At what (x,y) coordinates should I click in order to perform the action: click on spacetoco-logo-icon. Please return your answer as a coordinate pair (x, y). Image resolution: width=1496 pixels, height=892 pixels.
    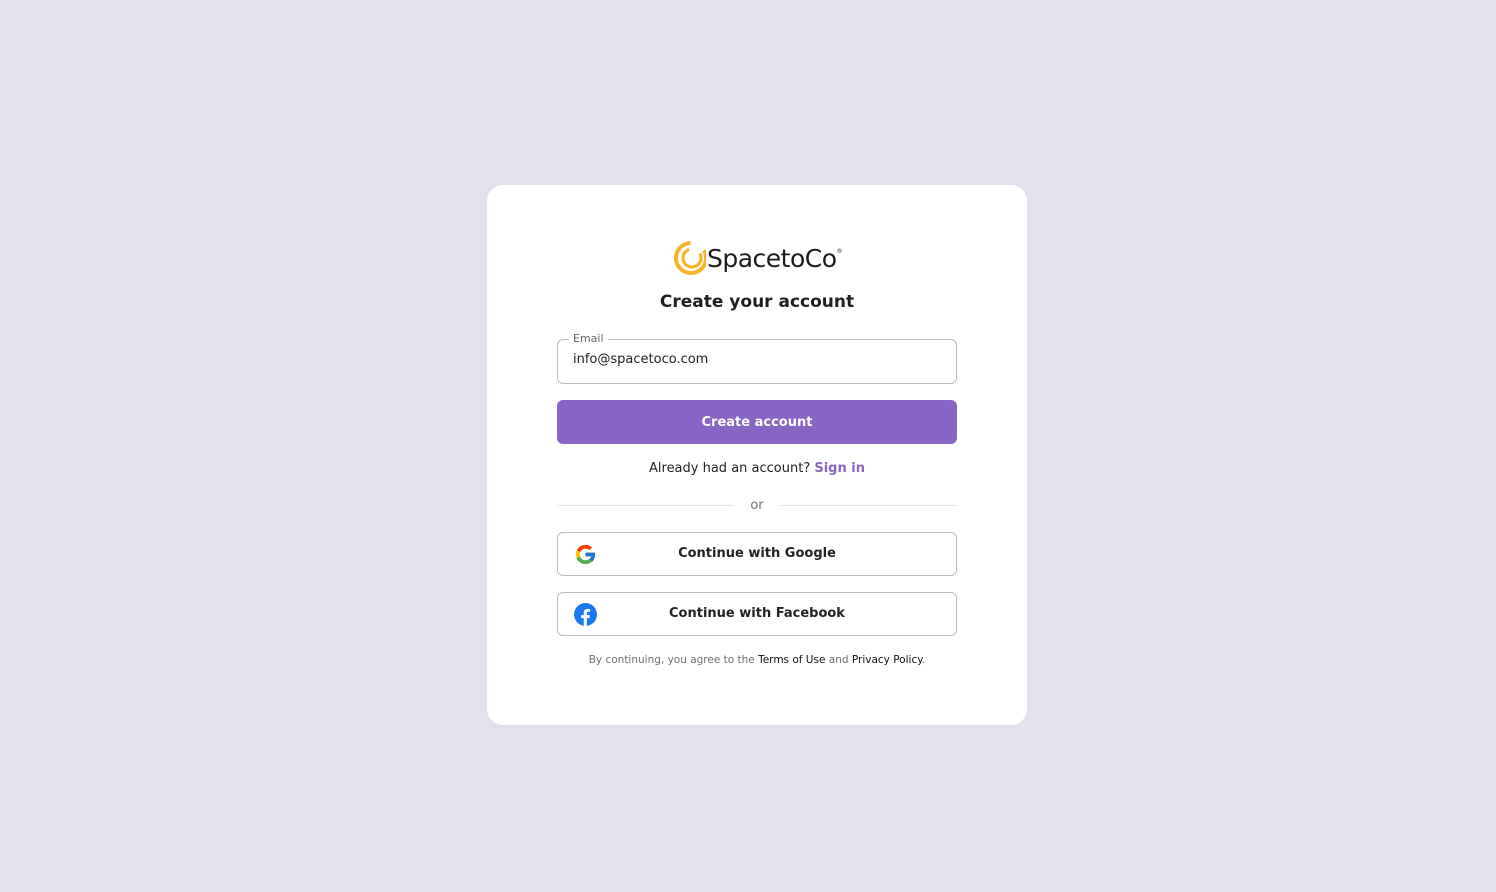
    Looking at the image, I should click on (689, 258).